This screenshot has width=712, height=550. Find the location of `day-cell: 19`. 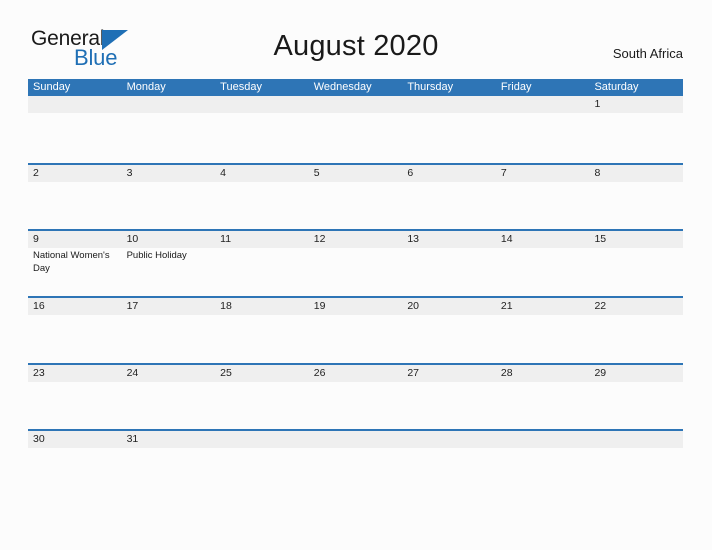

day-cell: 19 is located at coordinates (356, 330).